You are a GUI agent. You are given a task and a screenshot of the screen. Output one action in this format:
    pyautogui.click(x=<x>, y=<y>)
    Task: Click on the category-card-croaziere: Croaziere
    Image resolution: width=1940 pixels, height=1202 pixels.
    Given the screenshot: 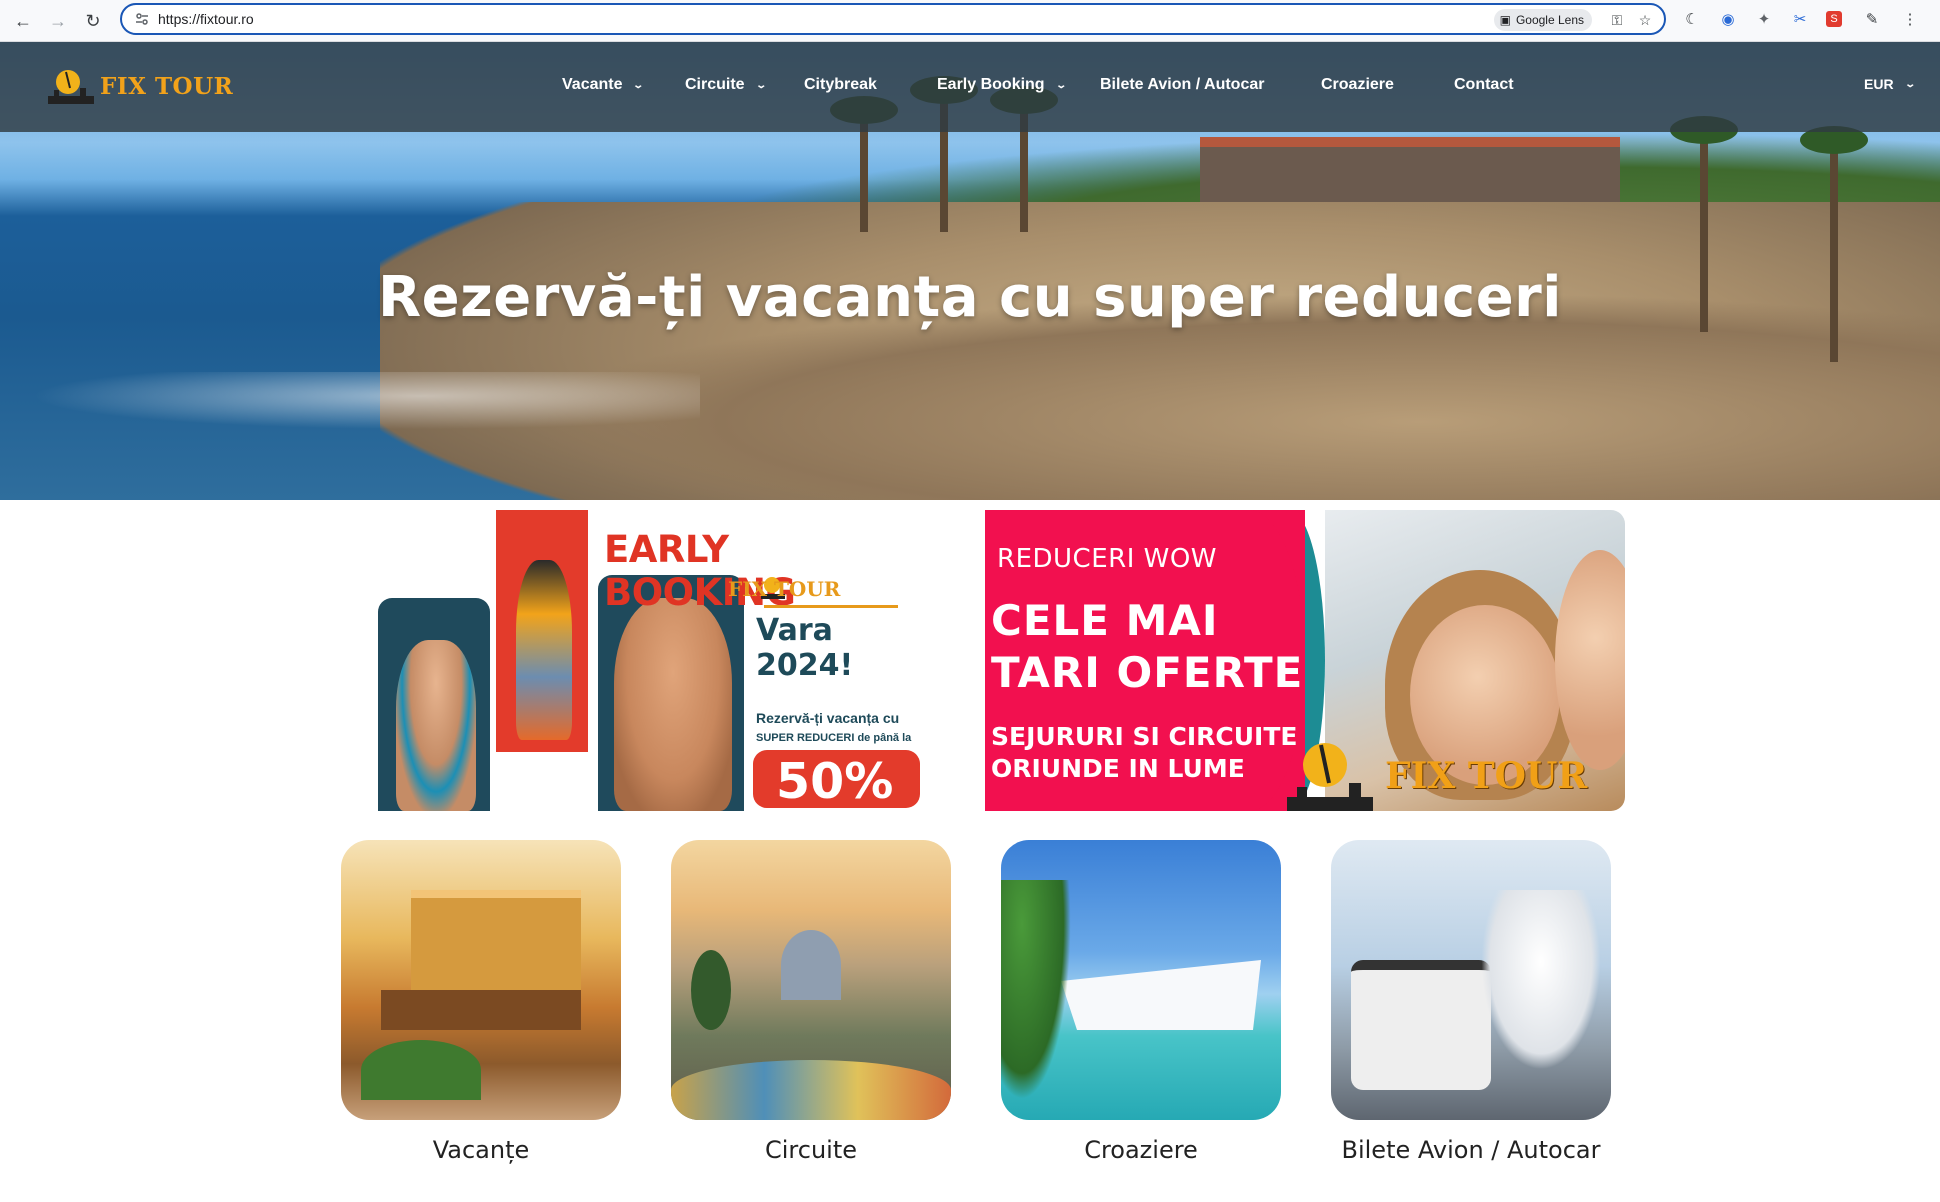 What is the action you would take?
    pyautogui.click(x=1141, y=1002)
    